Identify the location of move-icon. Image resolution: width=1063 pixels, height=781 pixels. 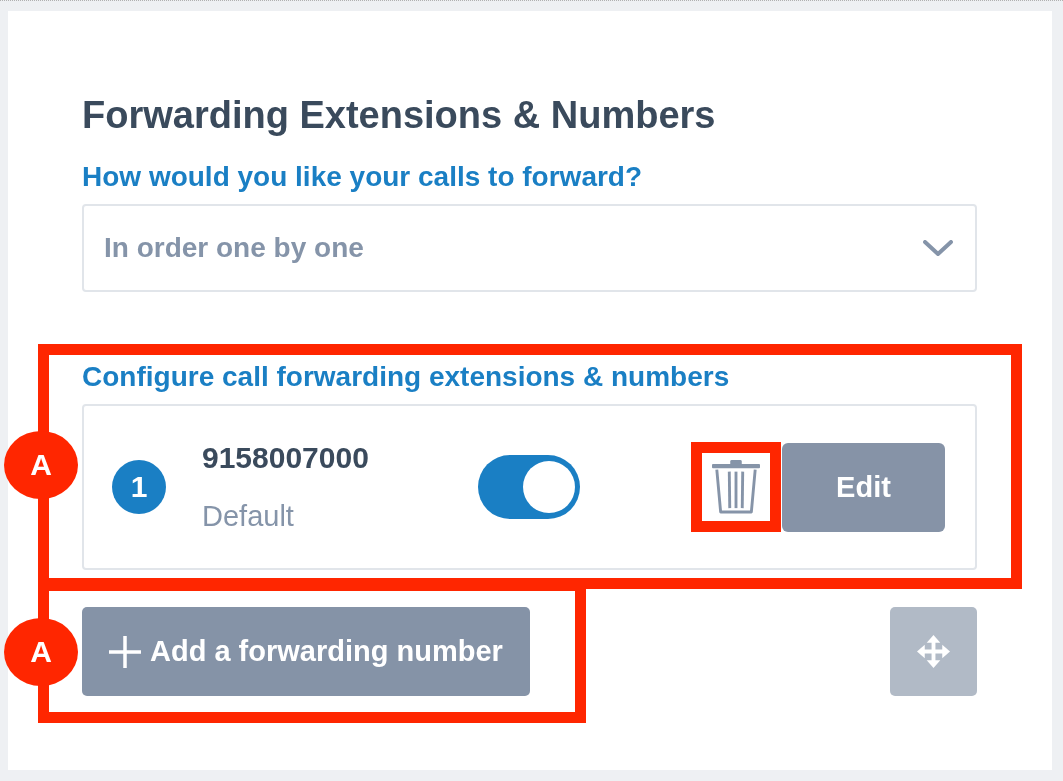
(933, 651).